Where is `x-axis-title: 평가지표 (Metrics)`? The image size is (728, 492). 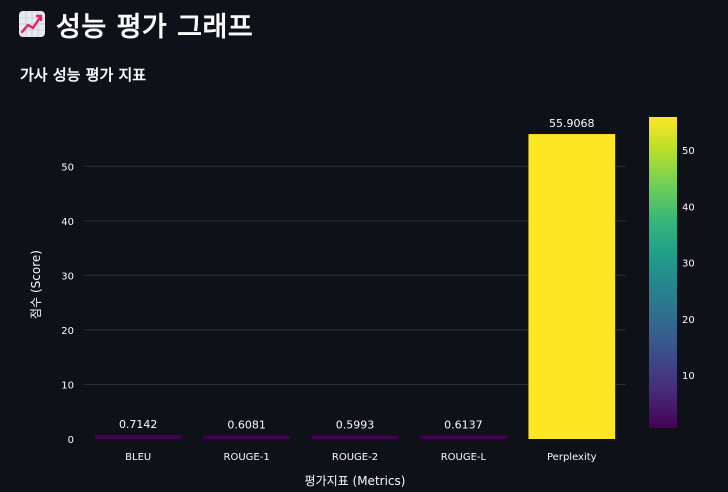 x-axis-title: 평가지표 (Metrics) is located at coordinates (355, 481).